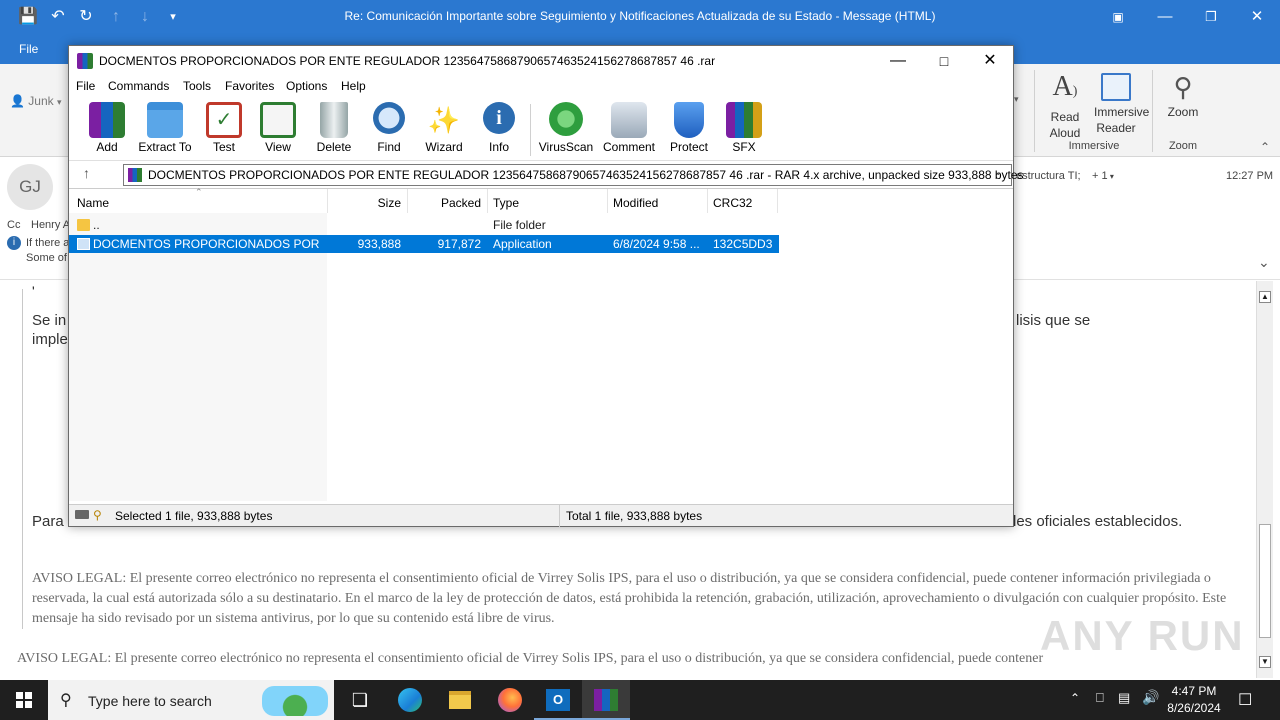 The image size is (1280, 720). I want to click on junk-button: 👤 Junk ▾, so click(36, 101).